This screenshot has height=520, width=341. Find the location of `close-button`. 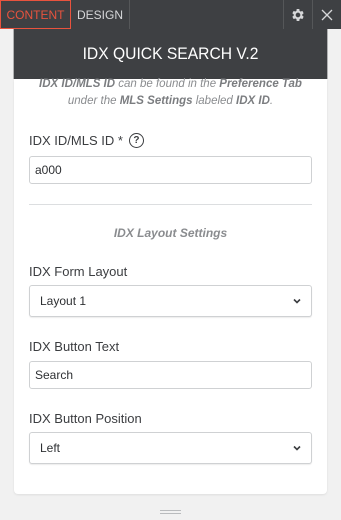

close-button is located at coordinates (326, 14).